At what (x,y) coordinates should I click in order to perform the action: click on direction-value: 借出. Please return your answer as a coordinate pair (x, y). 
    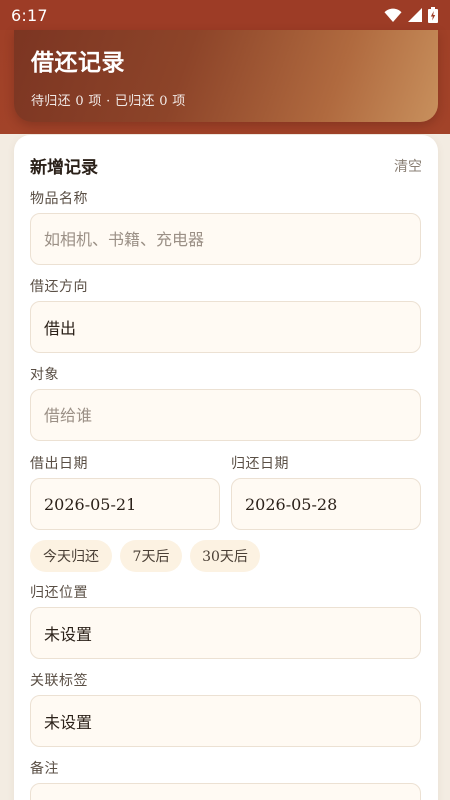
    Looking at the image, I should click on (60, 328).